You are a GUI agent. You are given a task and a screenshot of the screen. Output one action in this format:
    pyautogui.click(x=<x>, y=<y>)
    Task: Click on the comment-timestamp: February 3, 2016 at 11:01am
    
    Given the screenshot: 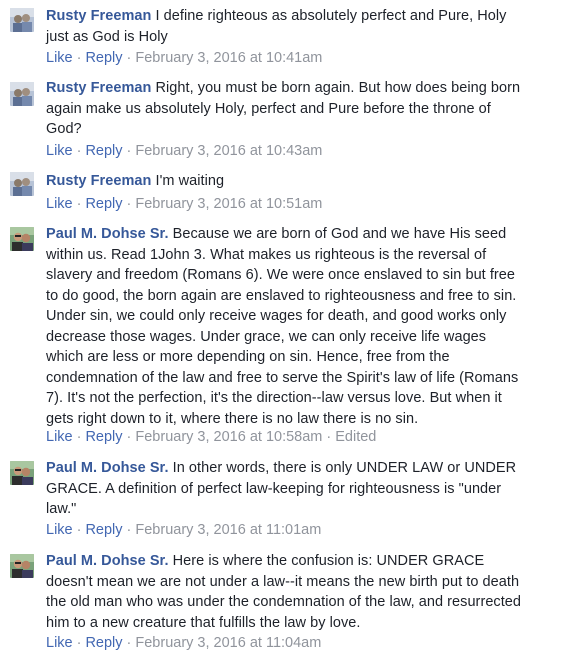 What is the action you would take?
    pyautogui.click(x=228, y=530)
    